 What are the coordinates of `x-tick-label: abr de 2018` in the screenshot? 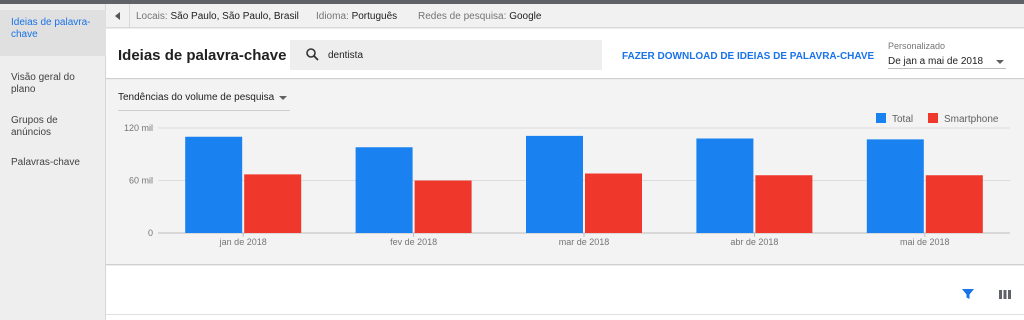 It's located at (754, 242).